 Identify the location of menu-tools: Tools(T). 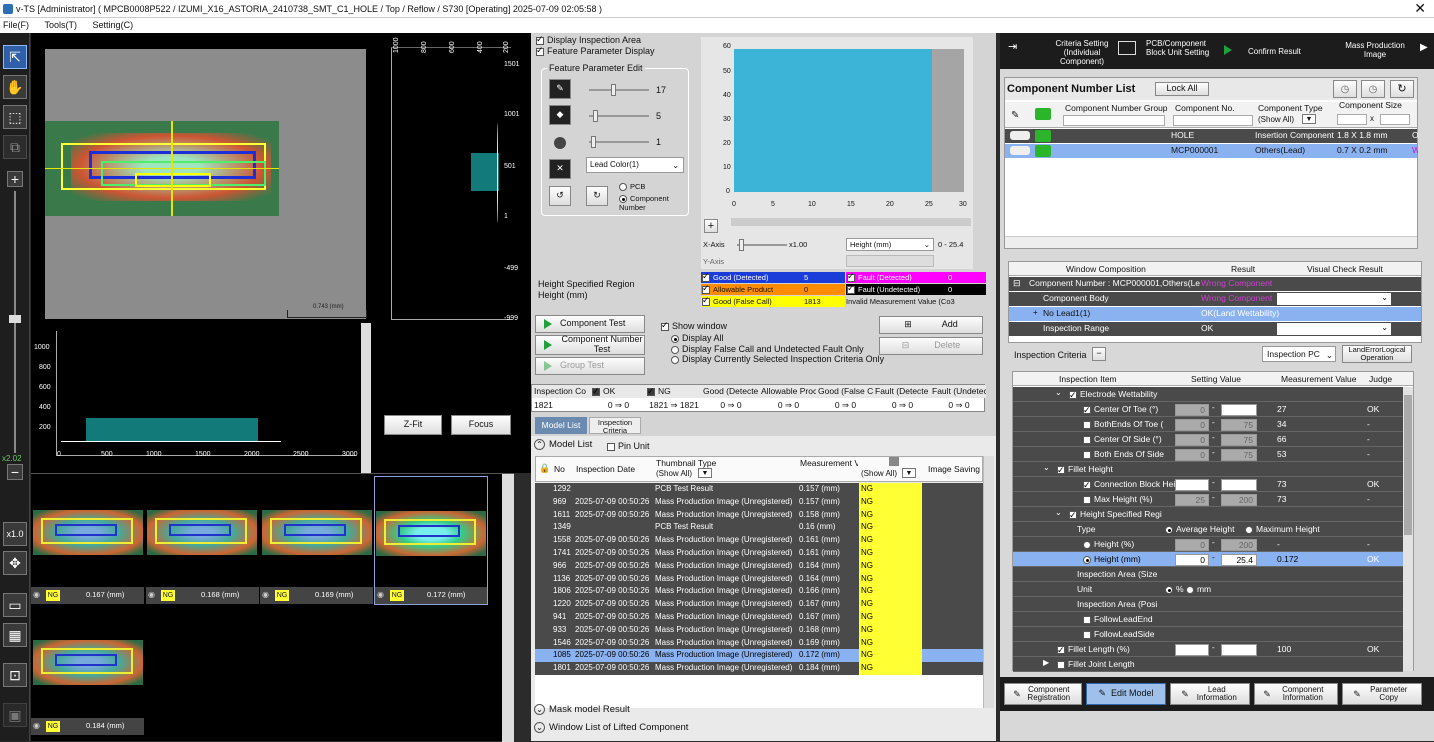
(61, 25).